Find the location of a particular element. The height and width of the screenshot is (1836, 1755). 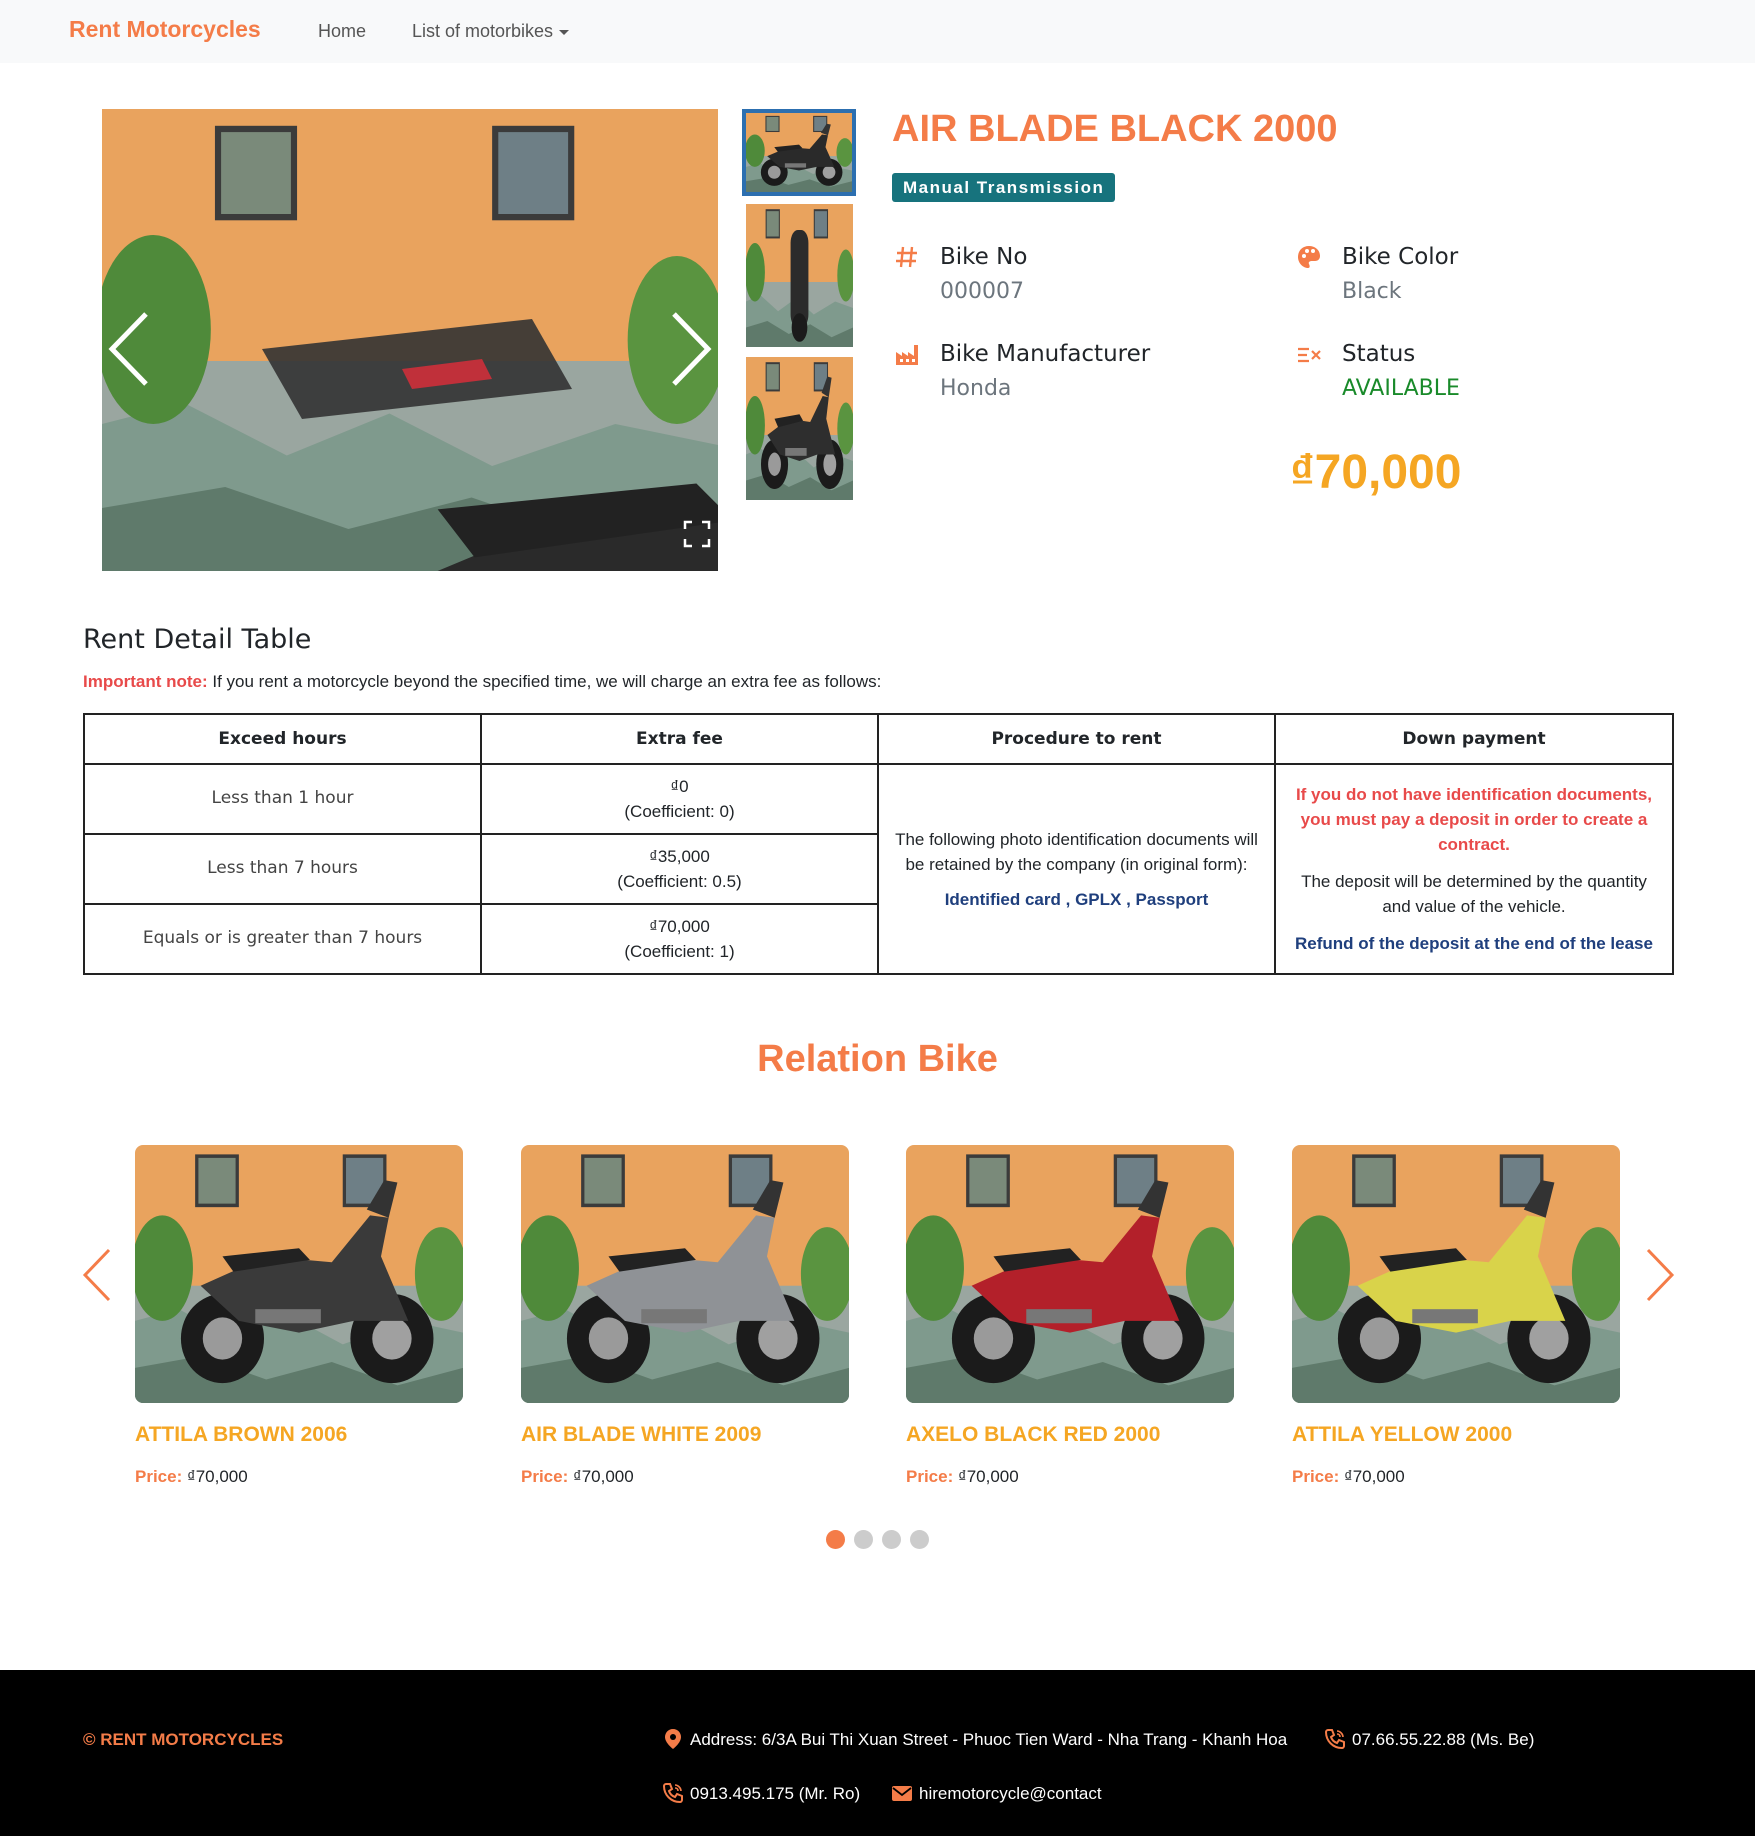

extra-fee-cell: ₫70,000 (Coefficient: 1) is located at coordinates (679, 939).